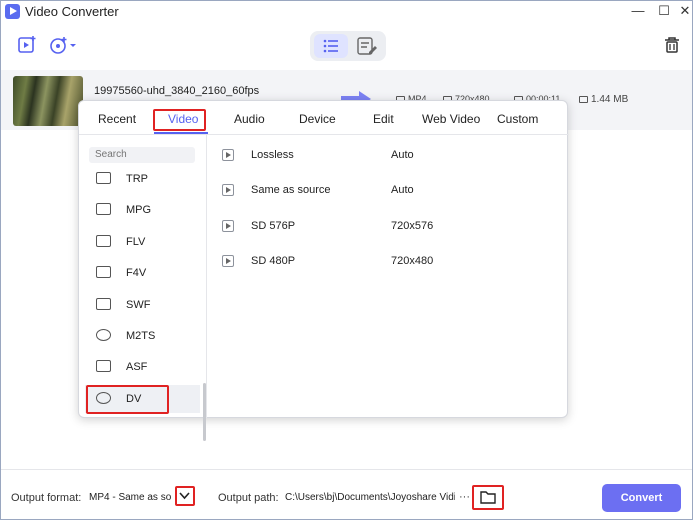 This screenshot has height=520, width=693. Describe the element at coordinates (117, 119) in the screenshot. I see `tab-recent: Recent` at that location.